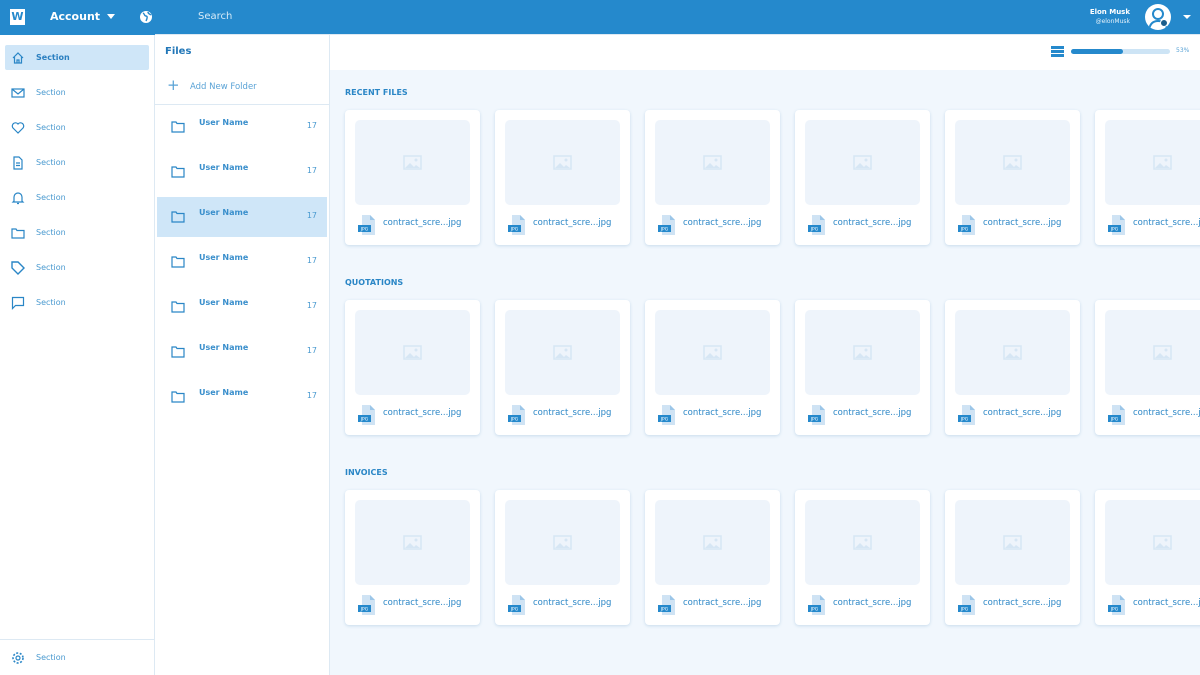 This screenshot has height=675, width=1200. What do you see at coordinates (111, 16) in the screenshot?
I see `chevron-down-icon` at bounding box center [111, 16].